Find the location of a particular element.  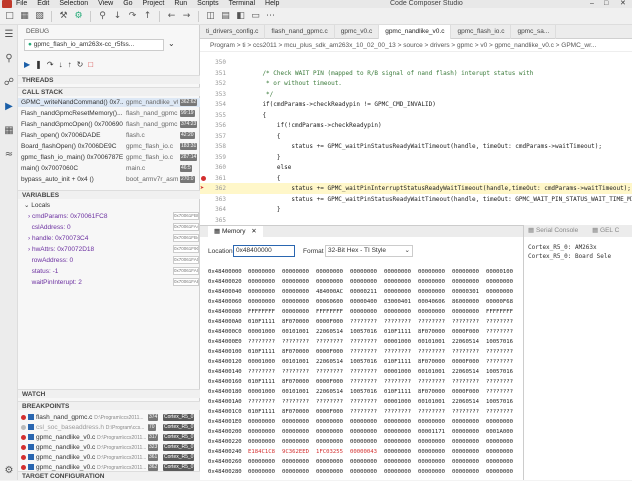

maximize-icon: □ is located at coordinates (606, 4).